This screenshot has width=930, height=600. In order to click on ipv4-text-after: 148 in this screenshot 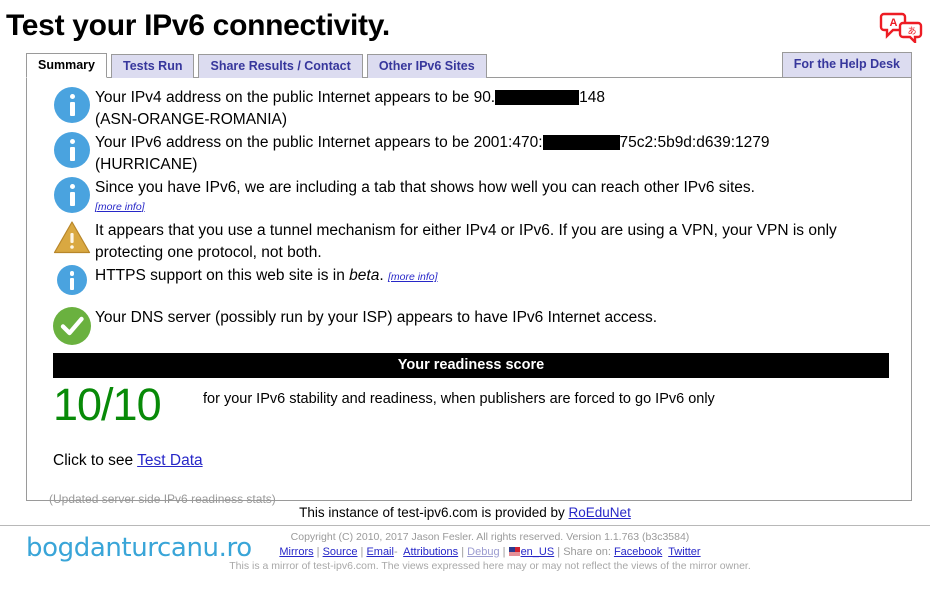, I will do `click(592, 97)`.